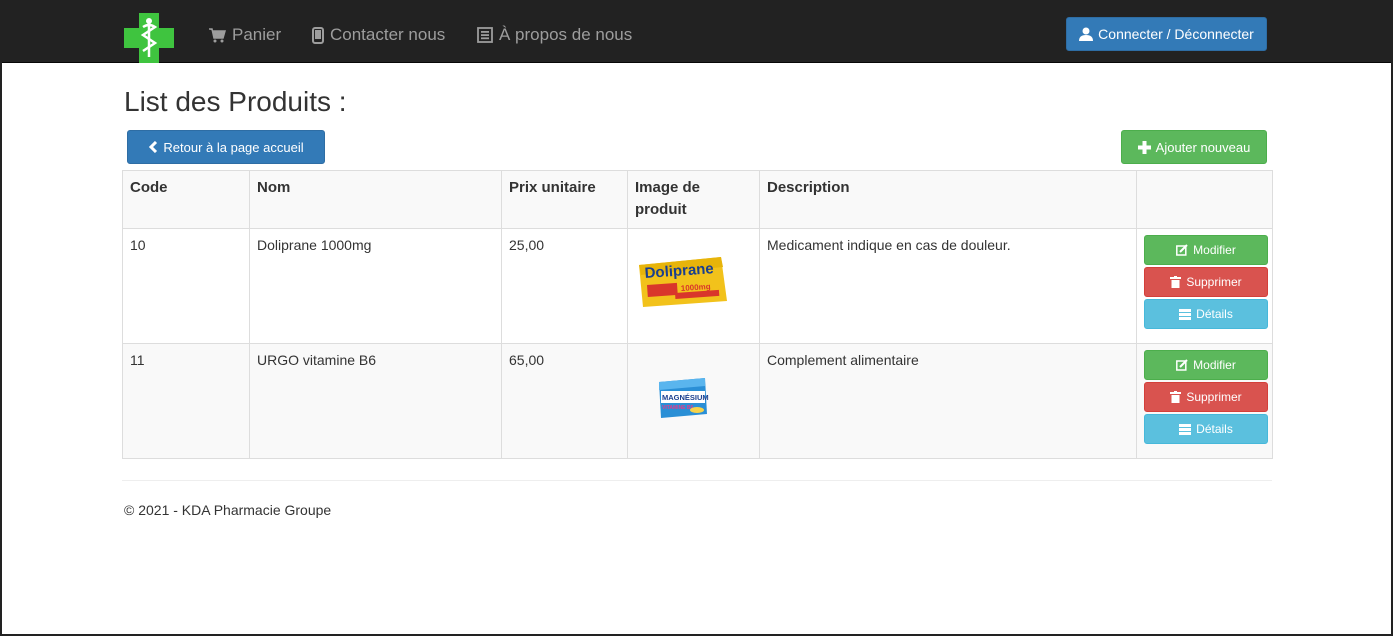 This screenshot has height=636, width=1393. I want to click on nav-item-label: Panier, so click(257, 34).